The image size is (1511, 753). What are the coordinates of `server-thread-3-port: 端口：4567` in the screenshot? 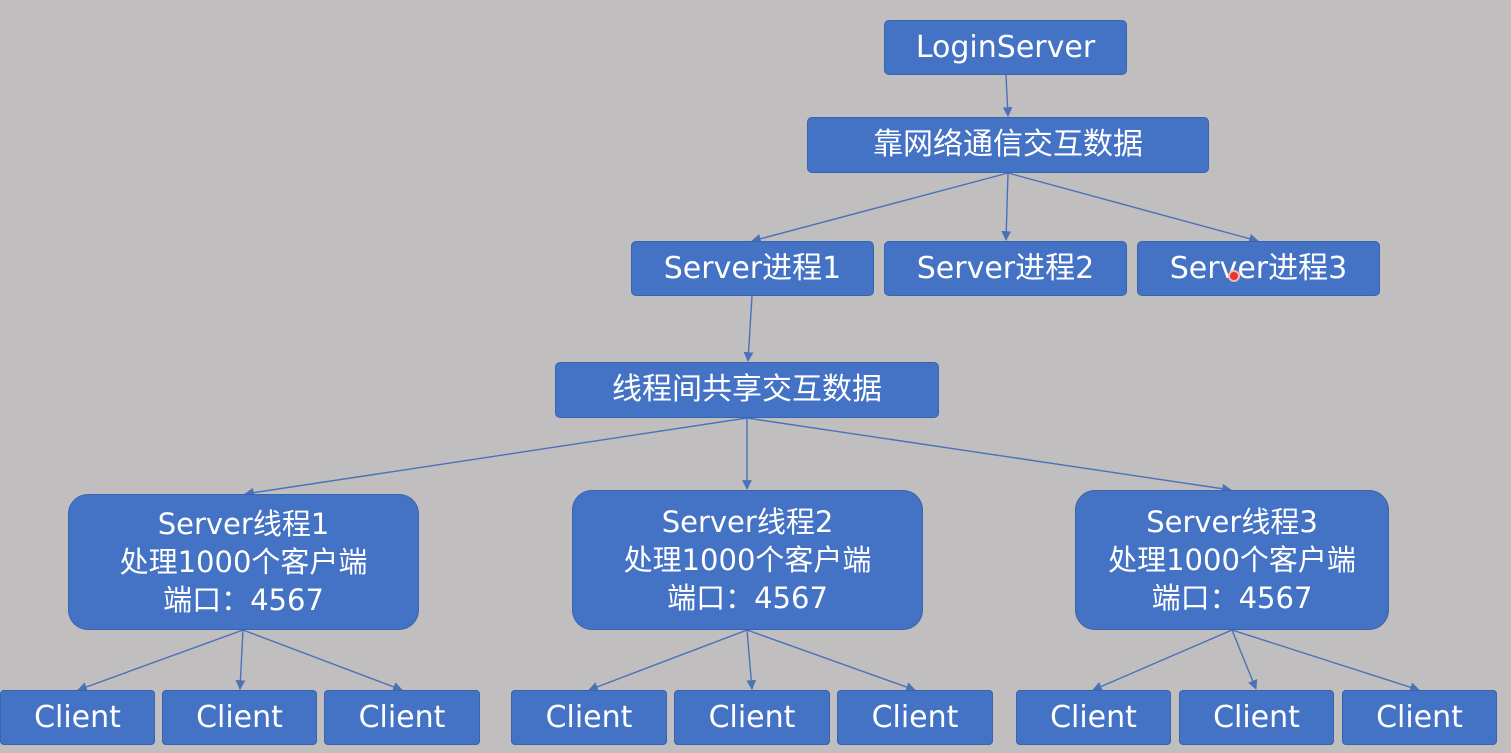 It's located at (1232, 598).